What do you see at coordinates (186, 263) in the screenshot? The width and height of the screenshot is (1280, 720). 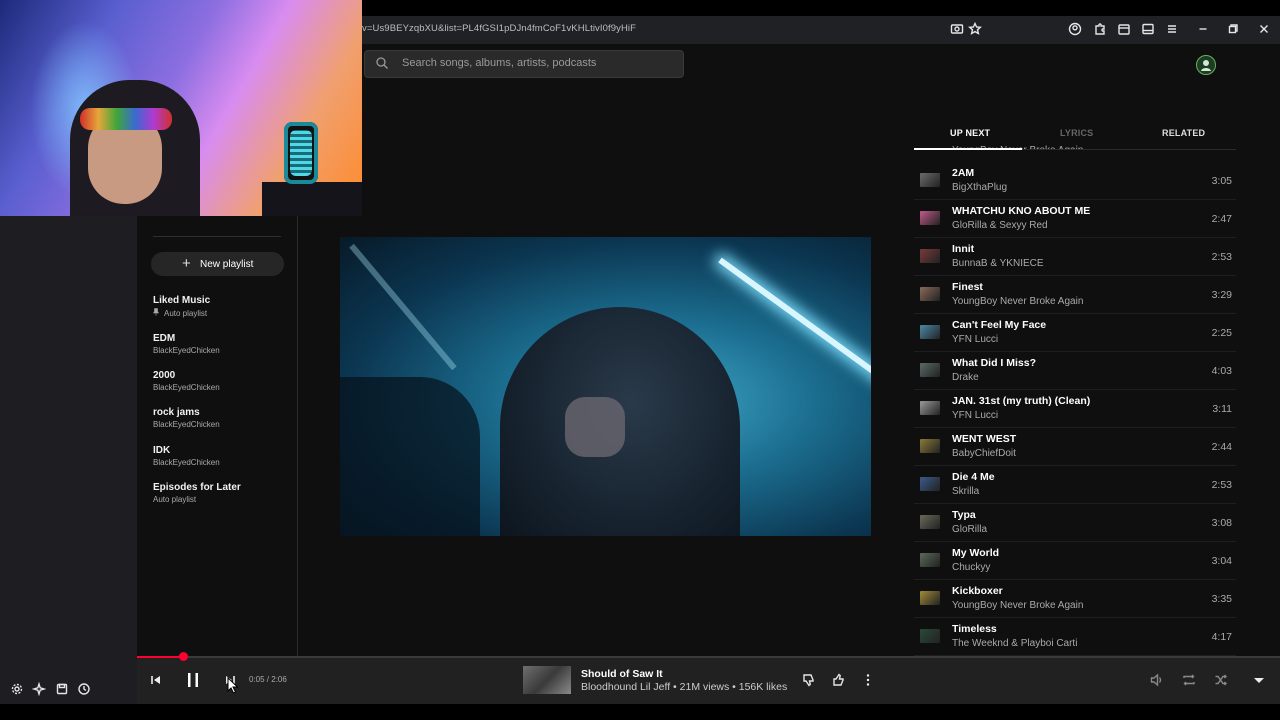 I see `plus-icon: +` at bounding box center [186, 263].